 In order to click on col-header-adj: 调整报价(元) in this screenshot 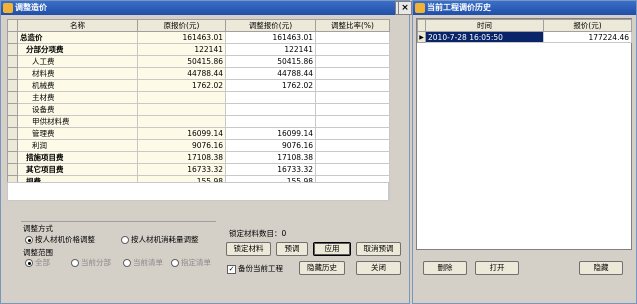, I will do `click(270, 25)`.